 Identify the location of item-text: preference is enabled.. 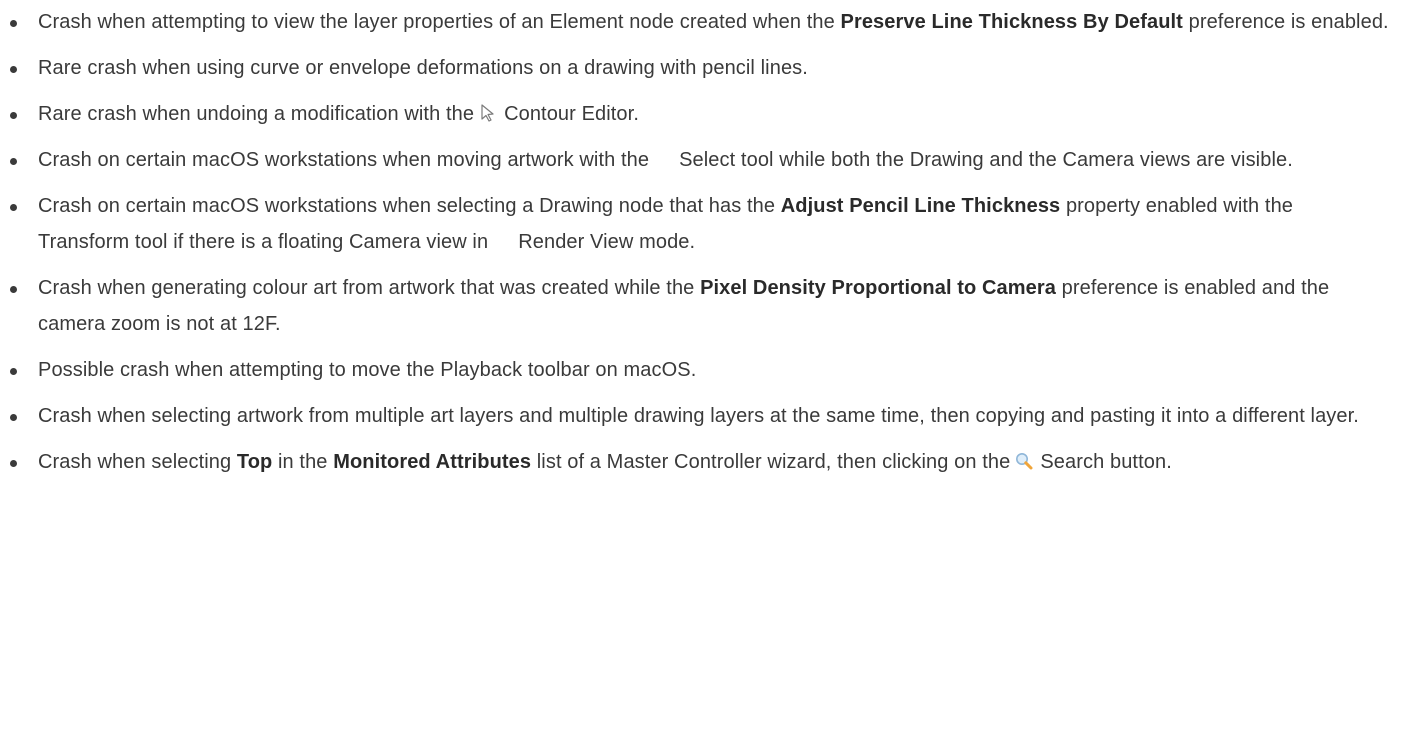
(1285, 22).